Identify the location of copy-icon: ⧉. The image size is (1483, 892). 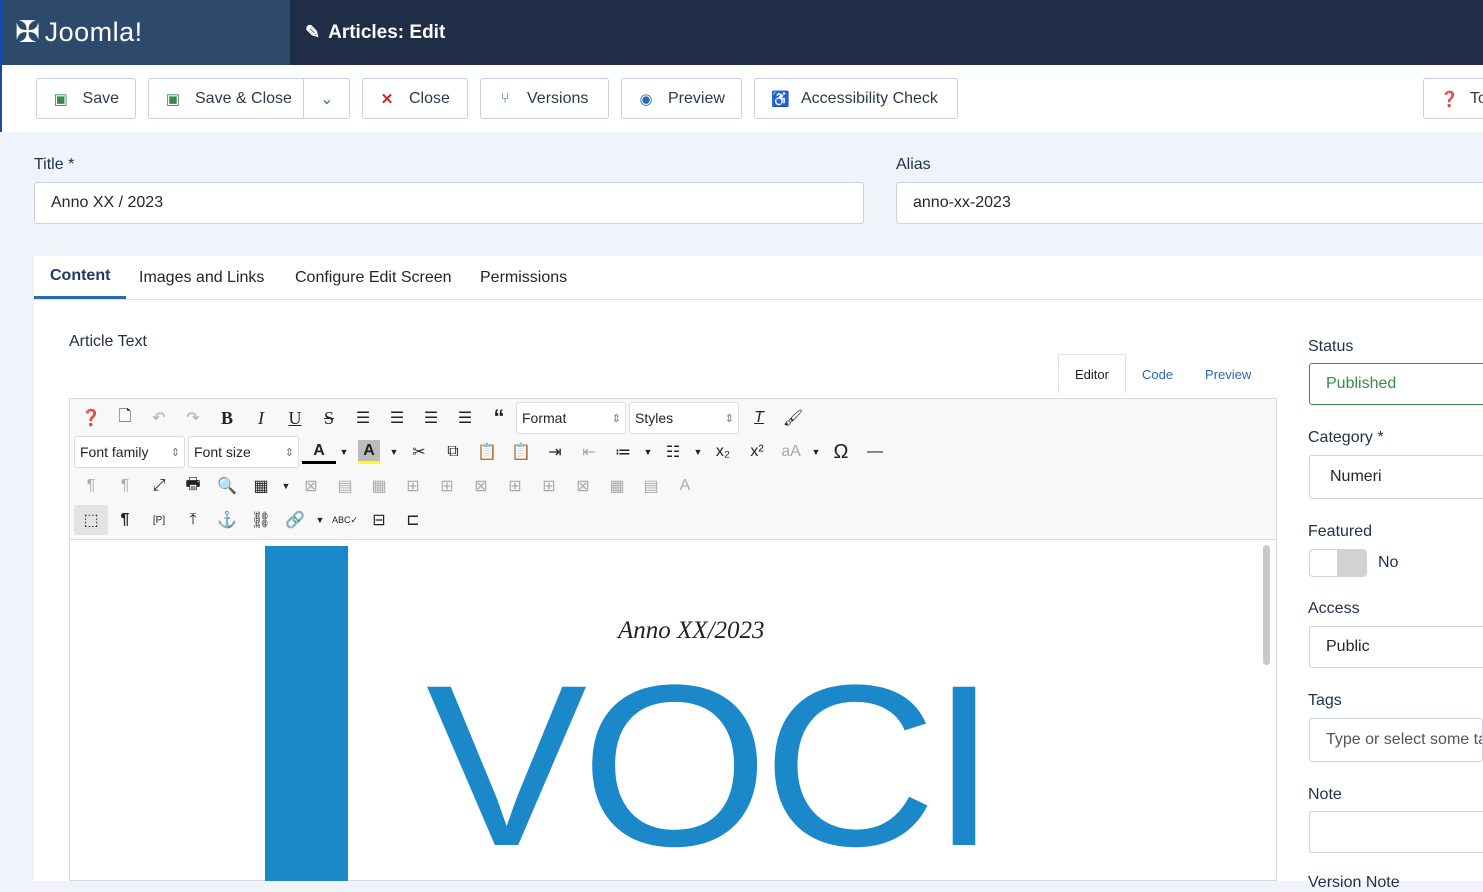
(453, 452).